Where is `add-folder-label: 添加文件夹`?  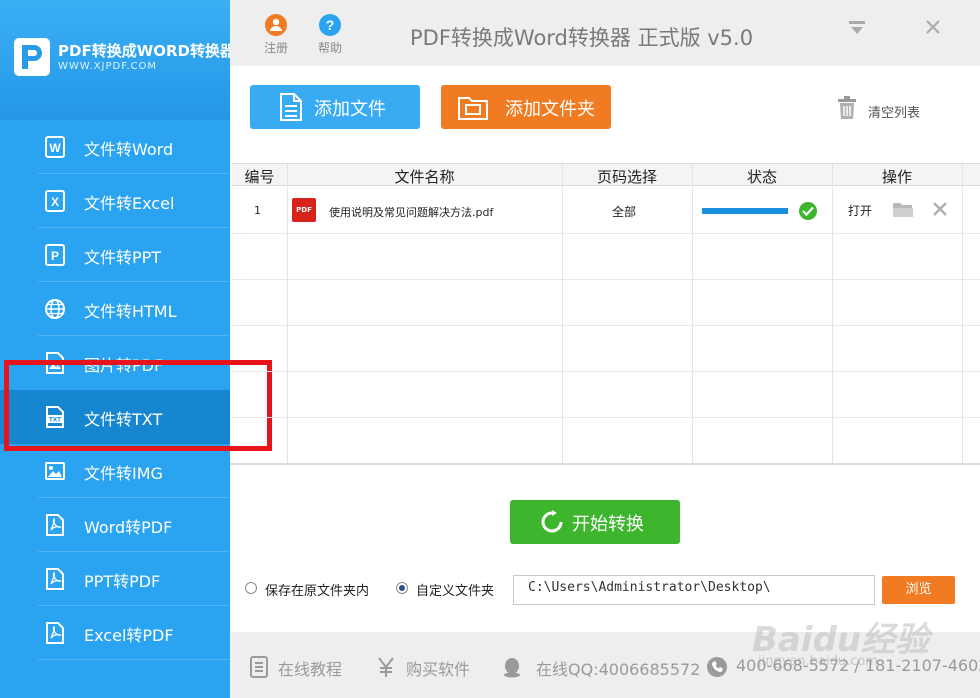 add-folder-label: 添加文件夹 is located at coordinates (550, 109).